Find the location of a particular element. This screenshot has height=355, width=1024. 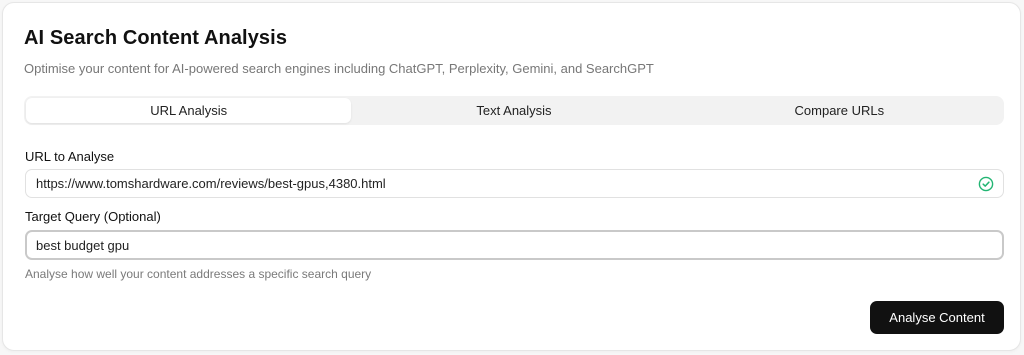

target-query-input is located at coordinates (514, 245).